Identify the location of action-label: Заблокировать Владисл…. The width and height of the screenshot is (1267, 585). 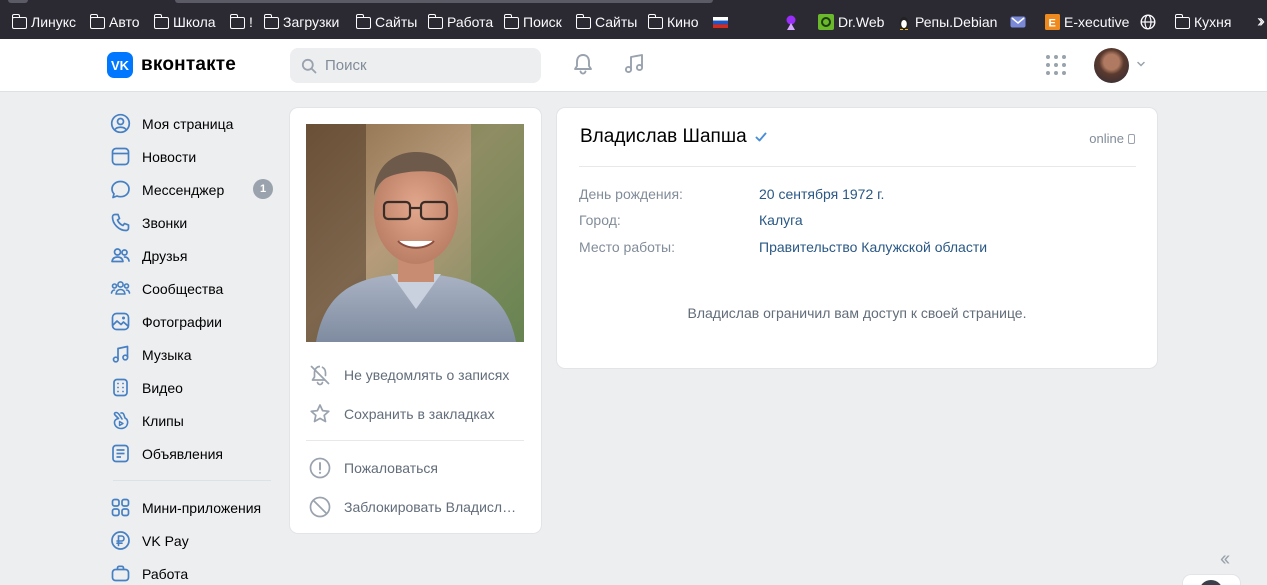
(430, 507).